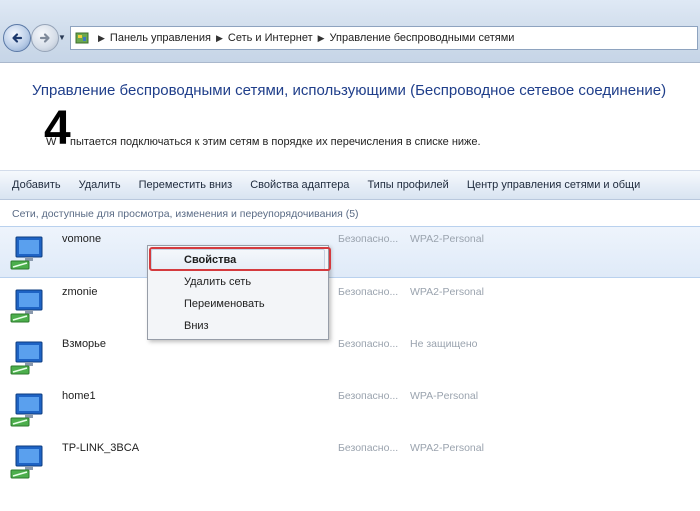 This screenshot has height=511, width=700. Describe the element at coordinates (79, 396) in the screenshot. I see `network-name: home1` at that location.